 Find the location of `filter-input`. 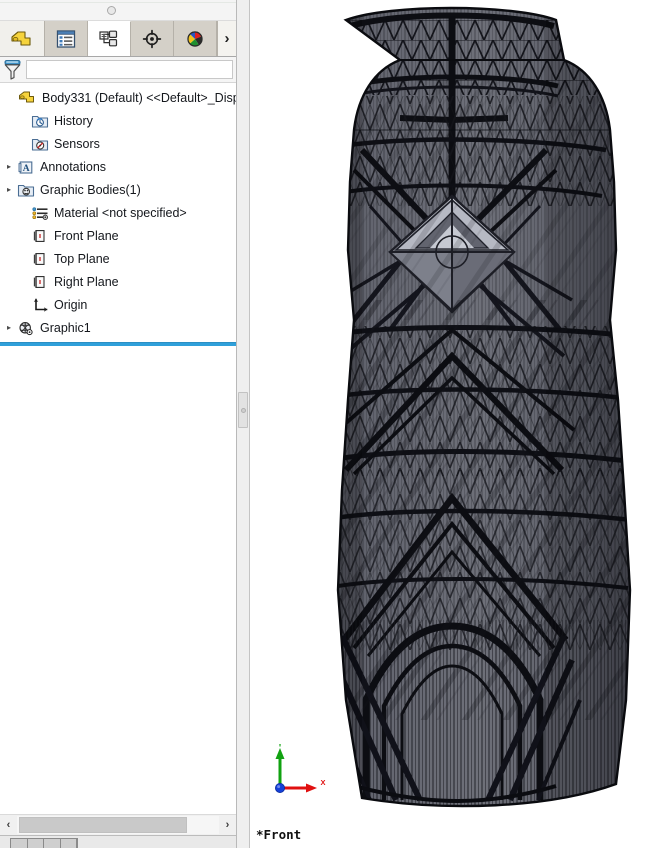

filter-input is located at coordinates (129, 69).